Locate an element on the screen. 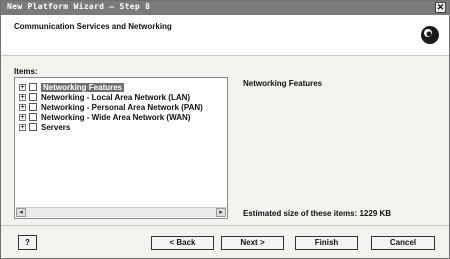  horizontal-scrollbar: ◂ ▸ is located at coordinates (121, 212).